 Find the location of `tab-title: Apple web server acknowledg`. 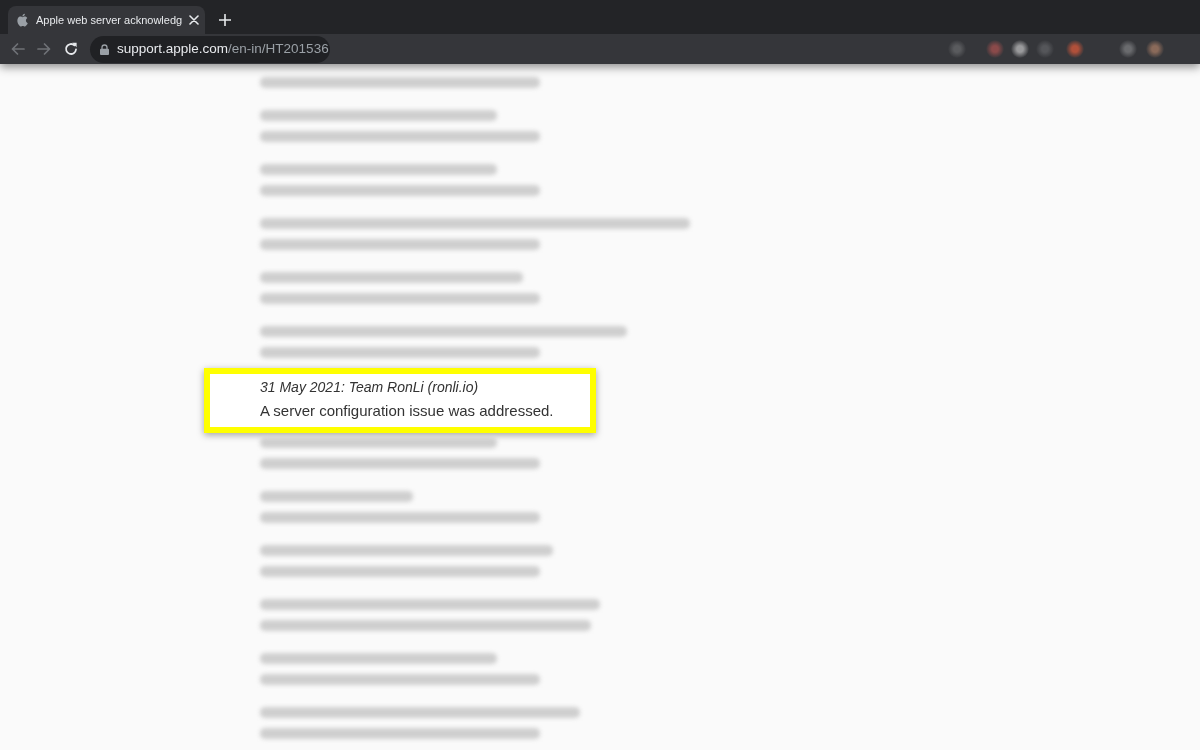

tab-title: Apple web server acknowledg is located at coordinates (109, 20).